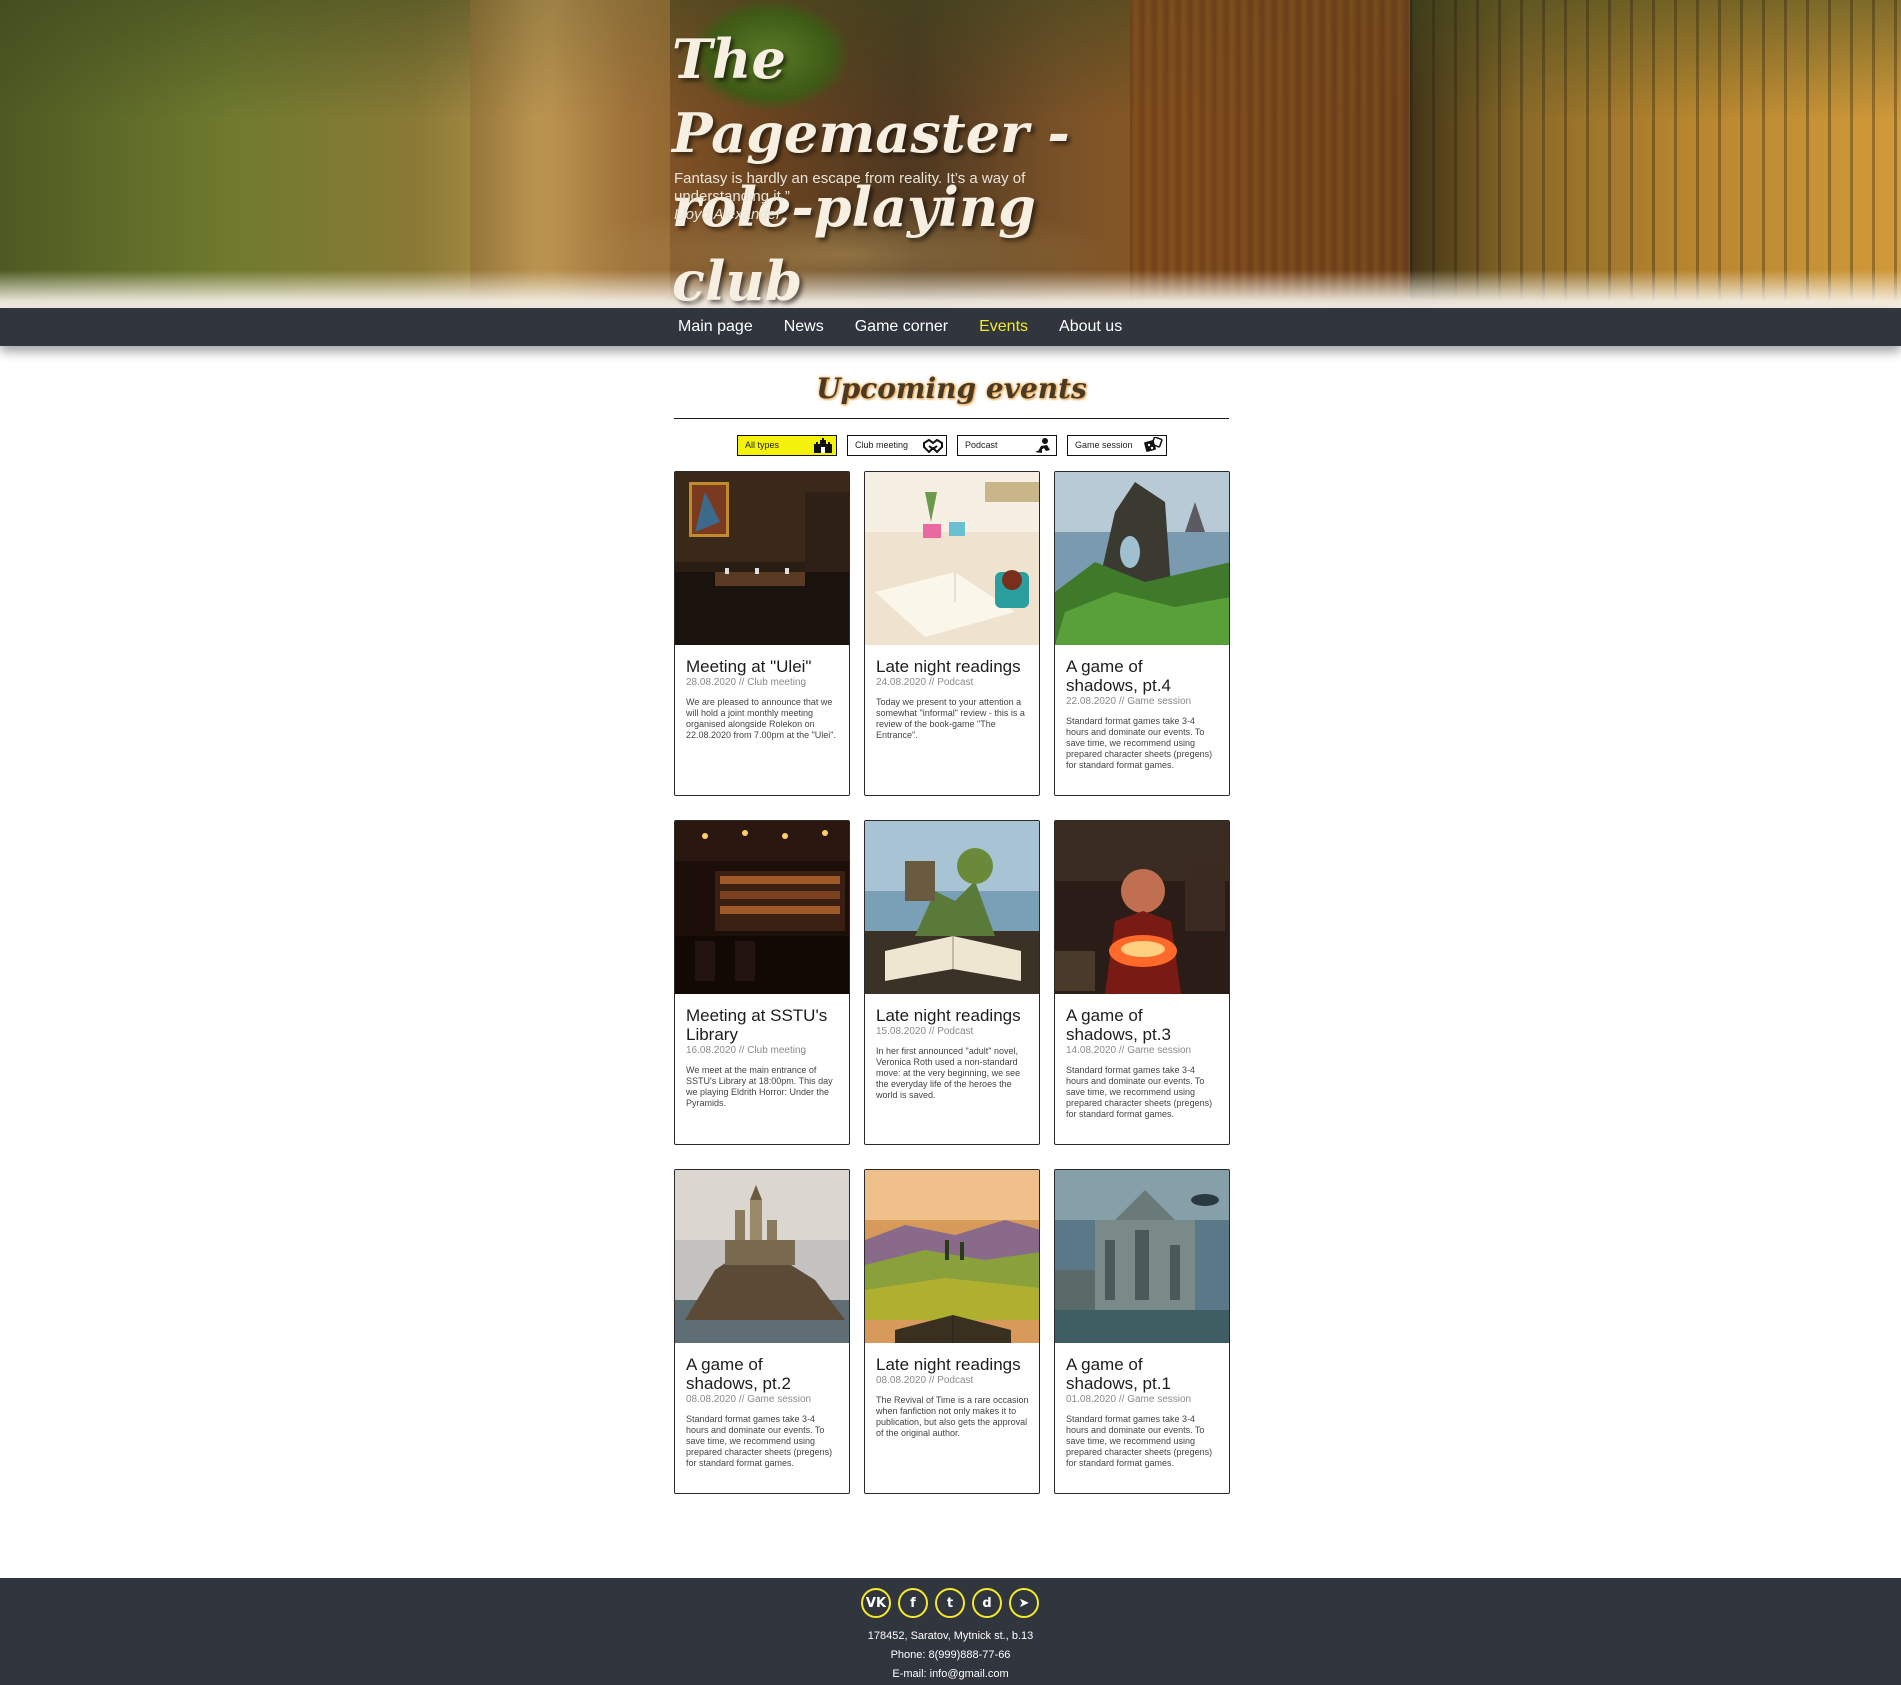  I want to click on castle-icon, so click(823, 445).